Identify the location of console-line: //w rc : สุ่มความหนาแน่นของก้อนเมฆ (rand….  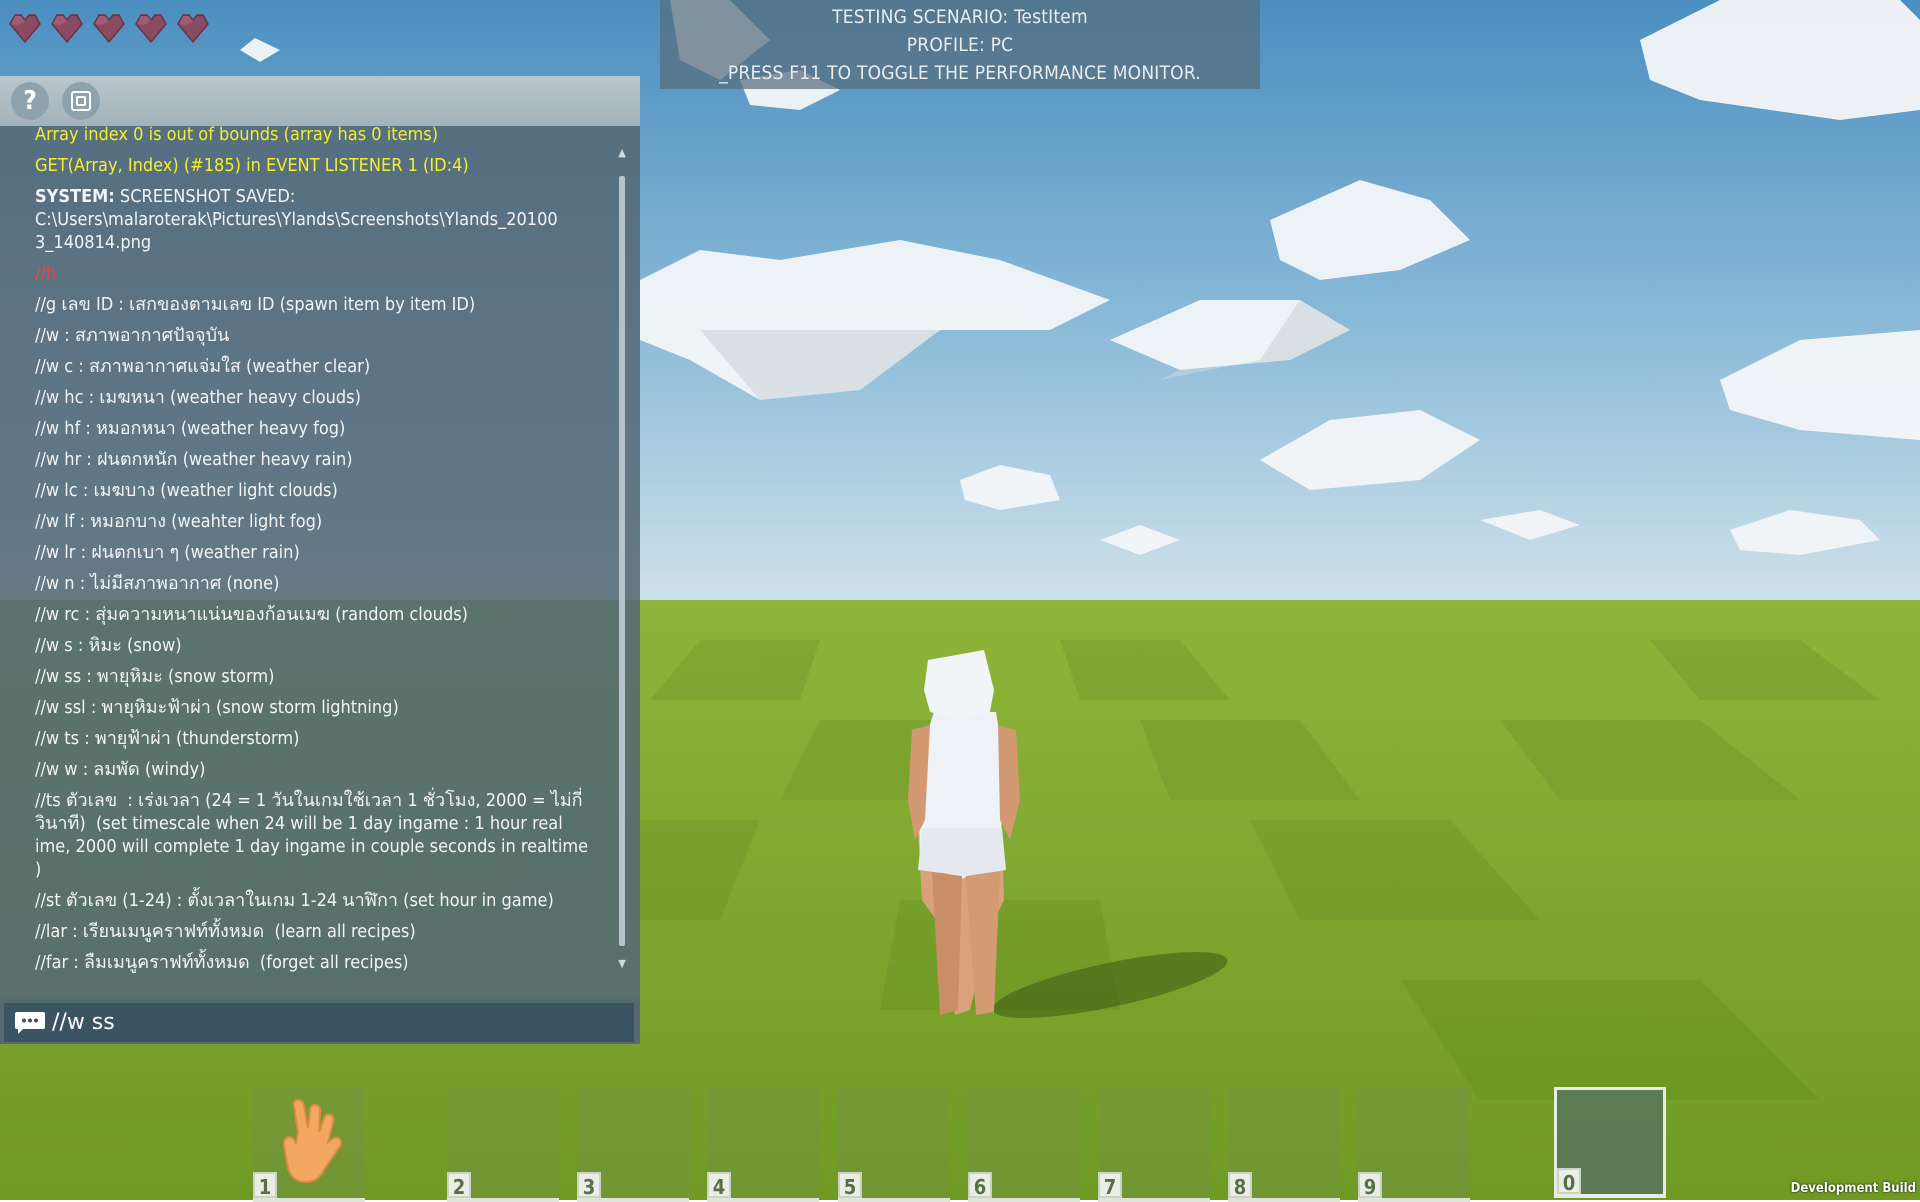
(251, 614).